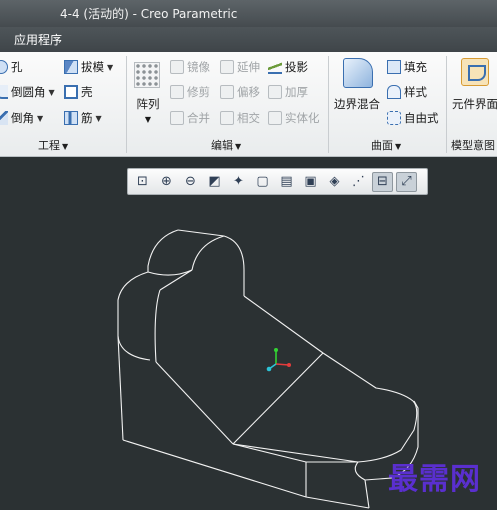 This screenshot has height=510, width=497. Describe the element at coordinates (147, 75) in the screenshot. I see `pattern-icon` at that location.